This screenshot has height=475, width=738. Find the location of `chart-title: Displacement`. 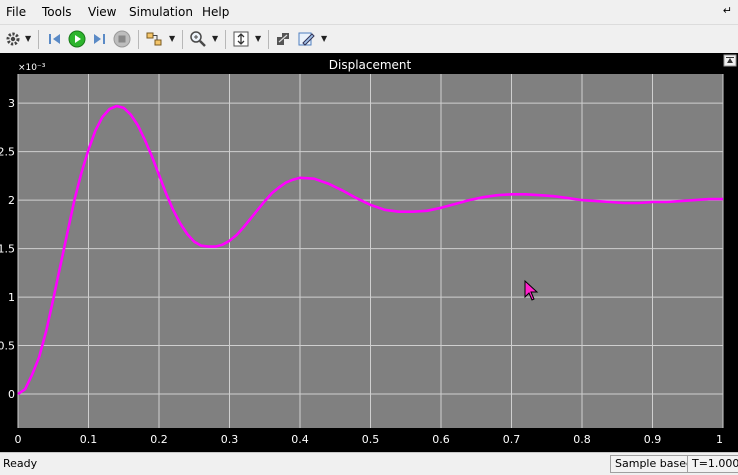

chart-title: Displacement is located at coordinates (370, 65).